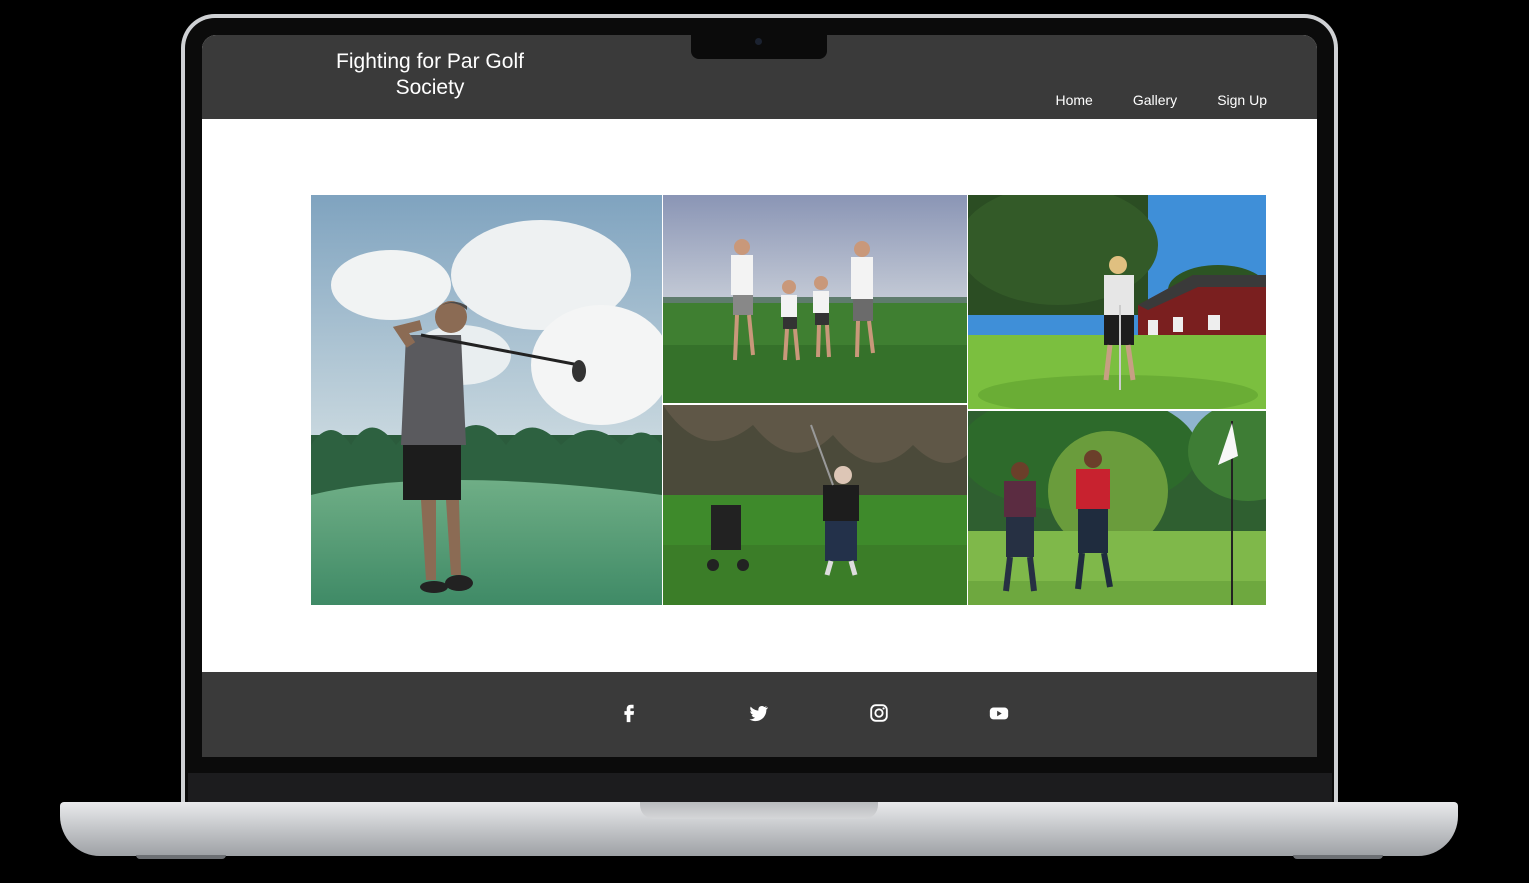 The image size is (1529, 883). What do you see at coordinates (430, 75) in the screenshot?
I see `site-title: Fighting for Par Golf Society` at bounding box center [430, 75].